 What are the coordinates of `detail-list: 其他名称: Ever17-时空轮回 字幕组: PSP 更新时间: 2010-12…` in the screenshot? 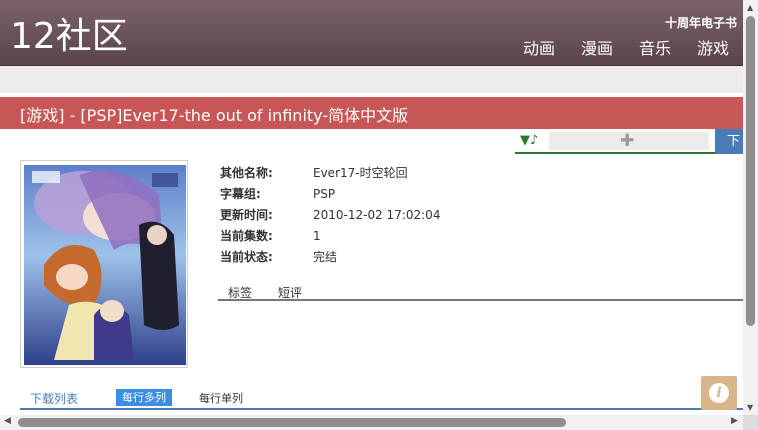 It's located at (330, 215).